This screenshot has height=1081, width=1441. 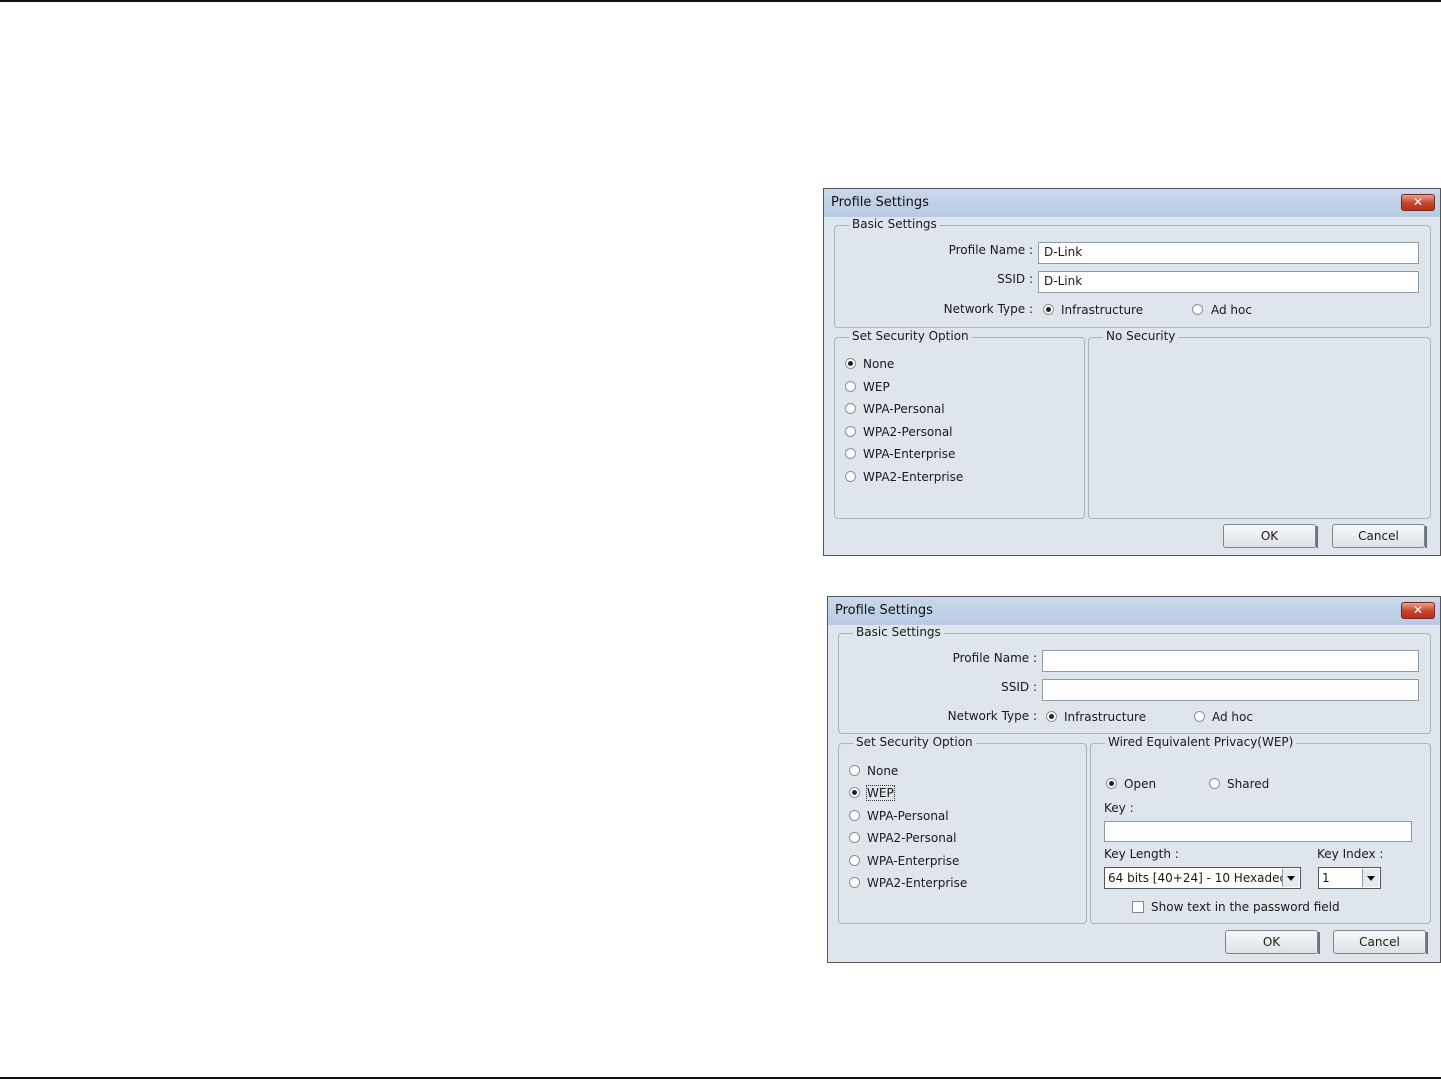 What do you see at coordinates (1230, 661) in the screenshot?
I see `profile-name-input` at bounding box center [1230, 661].